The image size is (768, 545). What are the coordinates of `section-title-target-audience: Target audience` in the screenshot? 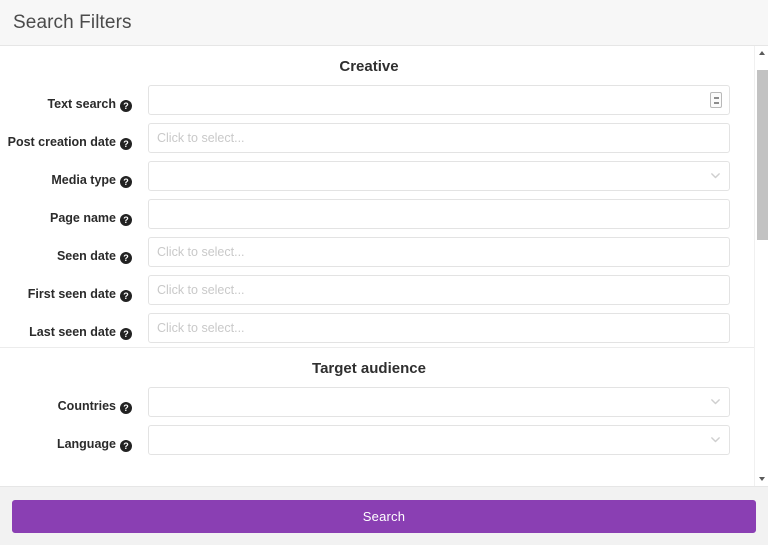 It's located at (369, 368).